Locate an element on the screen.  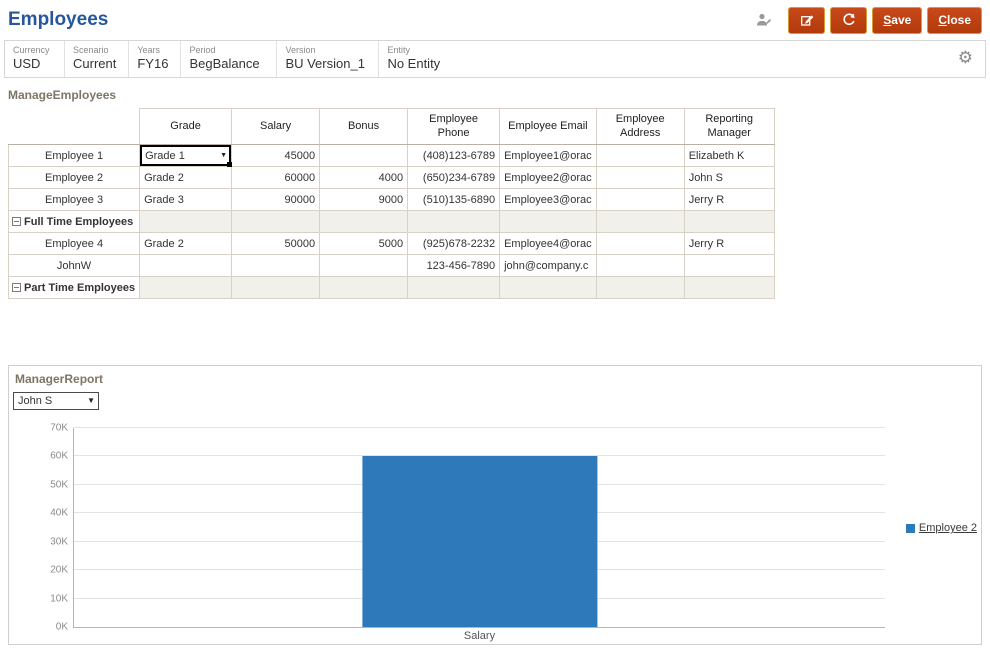
manager-select: John S ▼ is located at coordinates (56, 401).